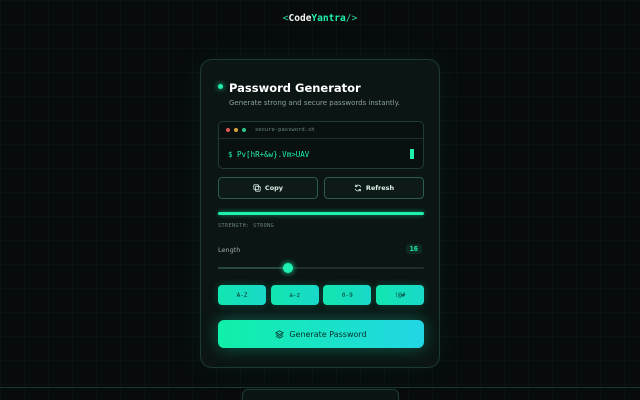 This screenshot has width=640, height=400. I want to click on card-title: Password Generator, so click(295, 88).